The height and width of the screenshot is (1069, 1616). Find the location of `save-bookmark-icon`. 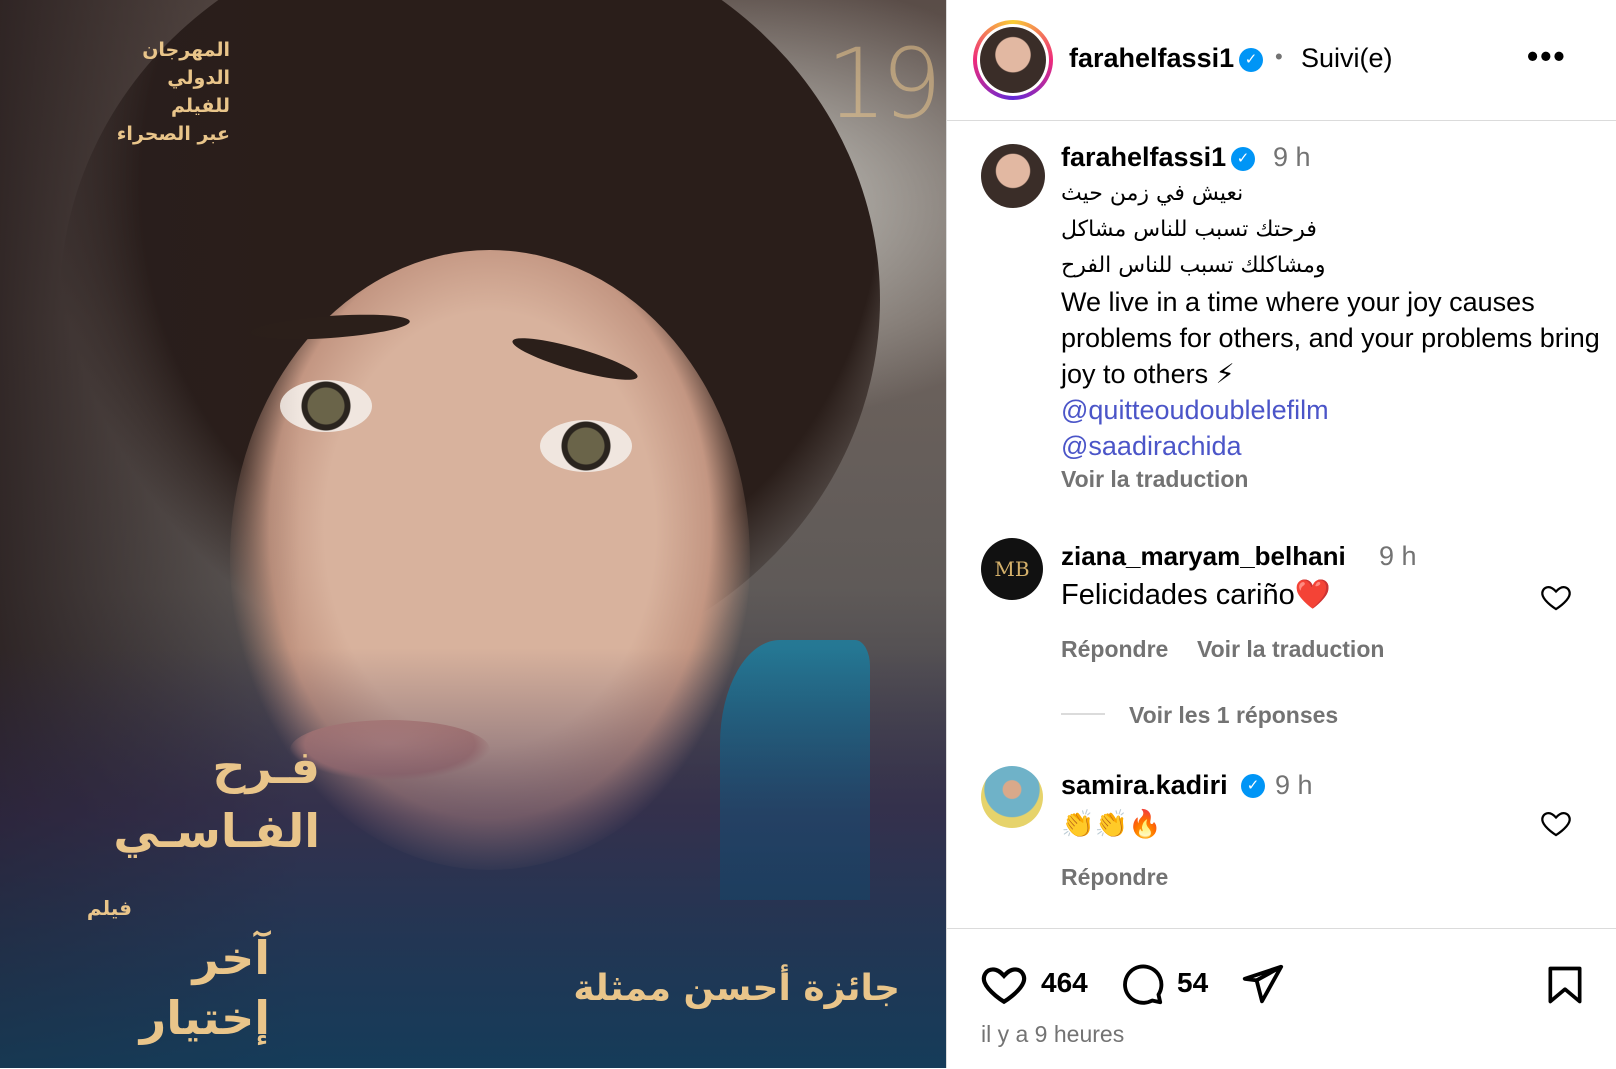

save-bookmark-icon is located at coordinates (1565, 985).